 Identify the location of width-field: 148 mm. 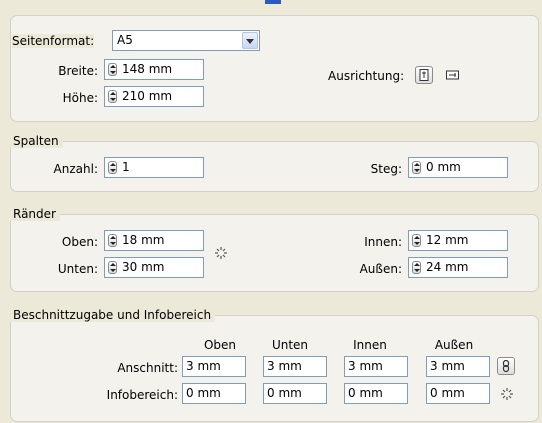
(154, 69).